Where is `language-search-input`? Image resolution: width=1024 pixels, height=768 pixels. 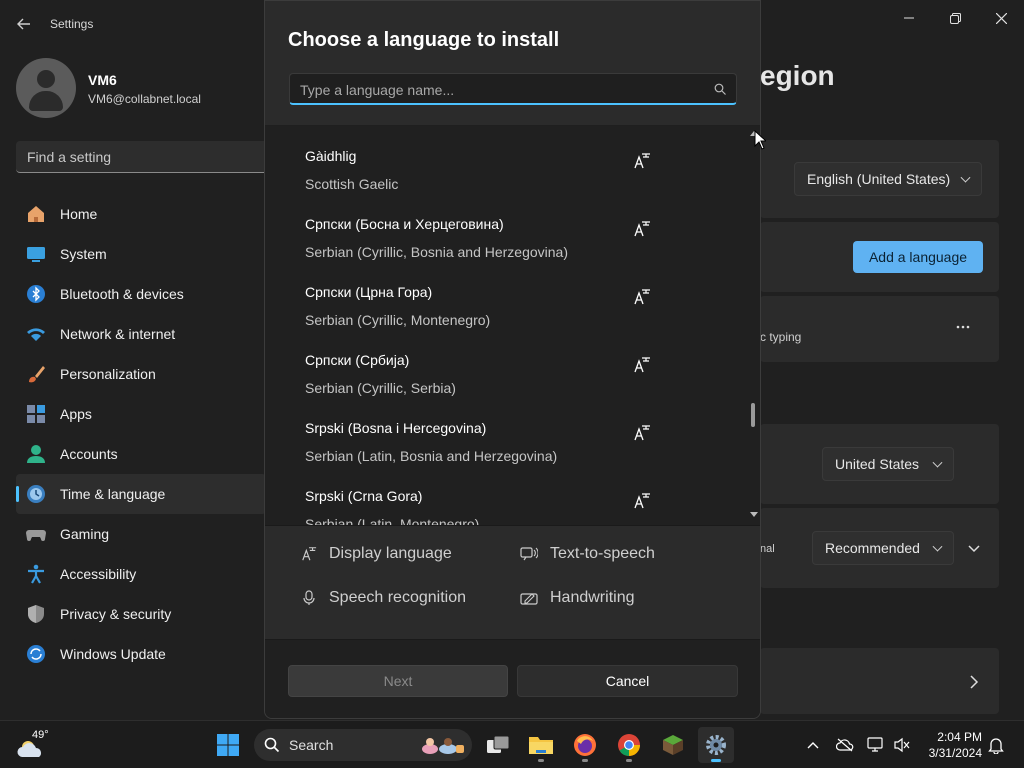
language-search-input is located at coordinates (500, 90).